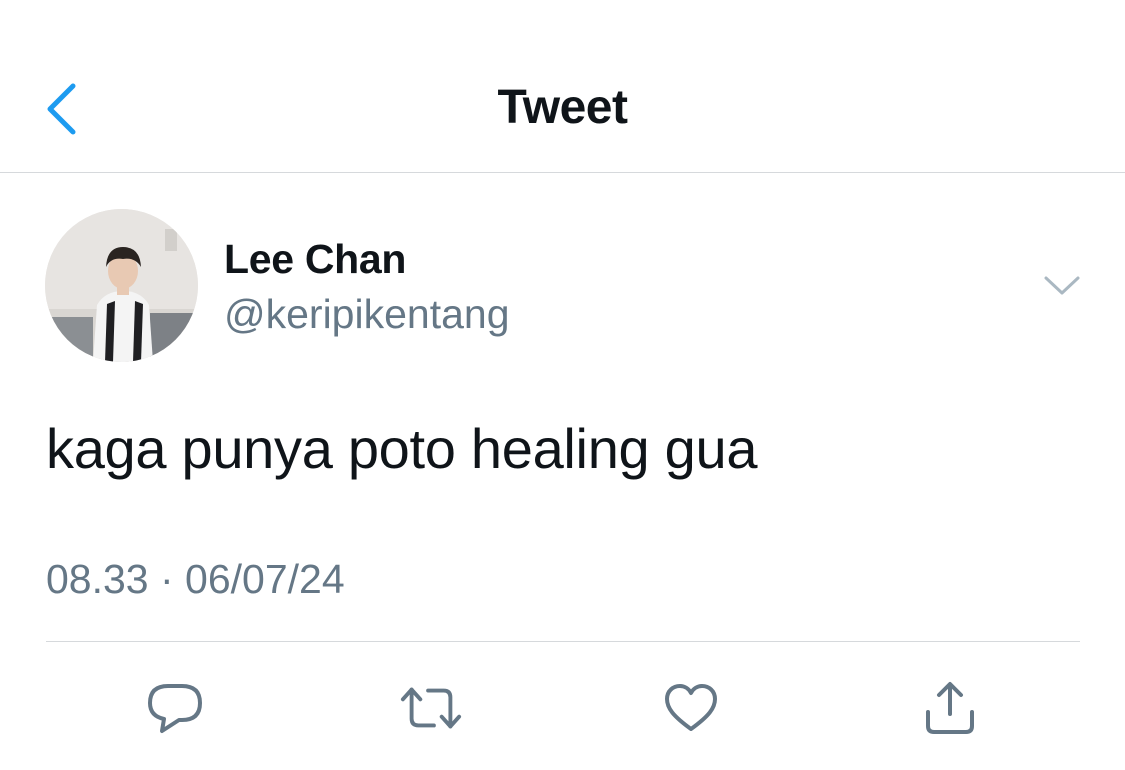  Describe the element at coordinates (563, 641) in the screenshot. I see `divider` at that location.